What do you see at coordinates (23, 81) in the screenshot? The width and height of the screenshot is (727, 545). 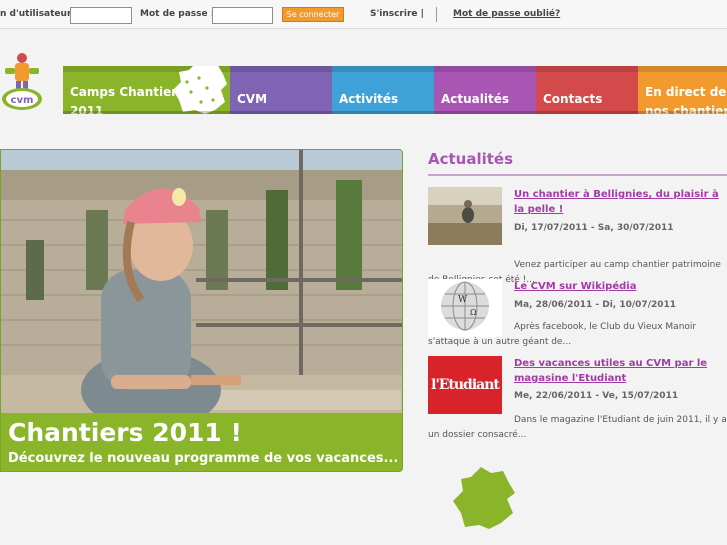 I see `cvm-logo: cvm` at bounding box center [23, 81].